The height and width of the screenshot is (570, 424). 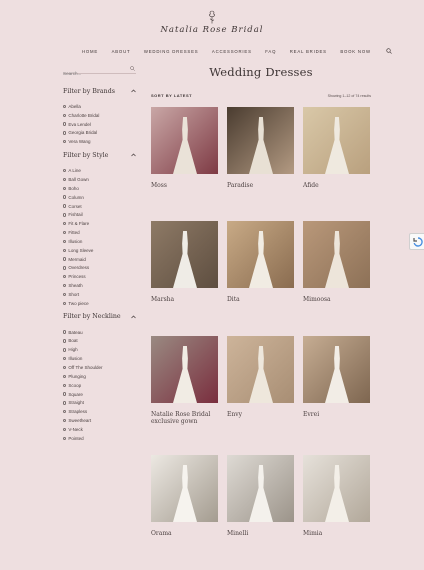 I want to click on filter-header: Filter by Brands, so click(x=99, y=91).